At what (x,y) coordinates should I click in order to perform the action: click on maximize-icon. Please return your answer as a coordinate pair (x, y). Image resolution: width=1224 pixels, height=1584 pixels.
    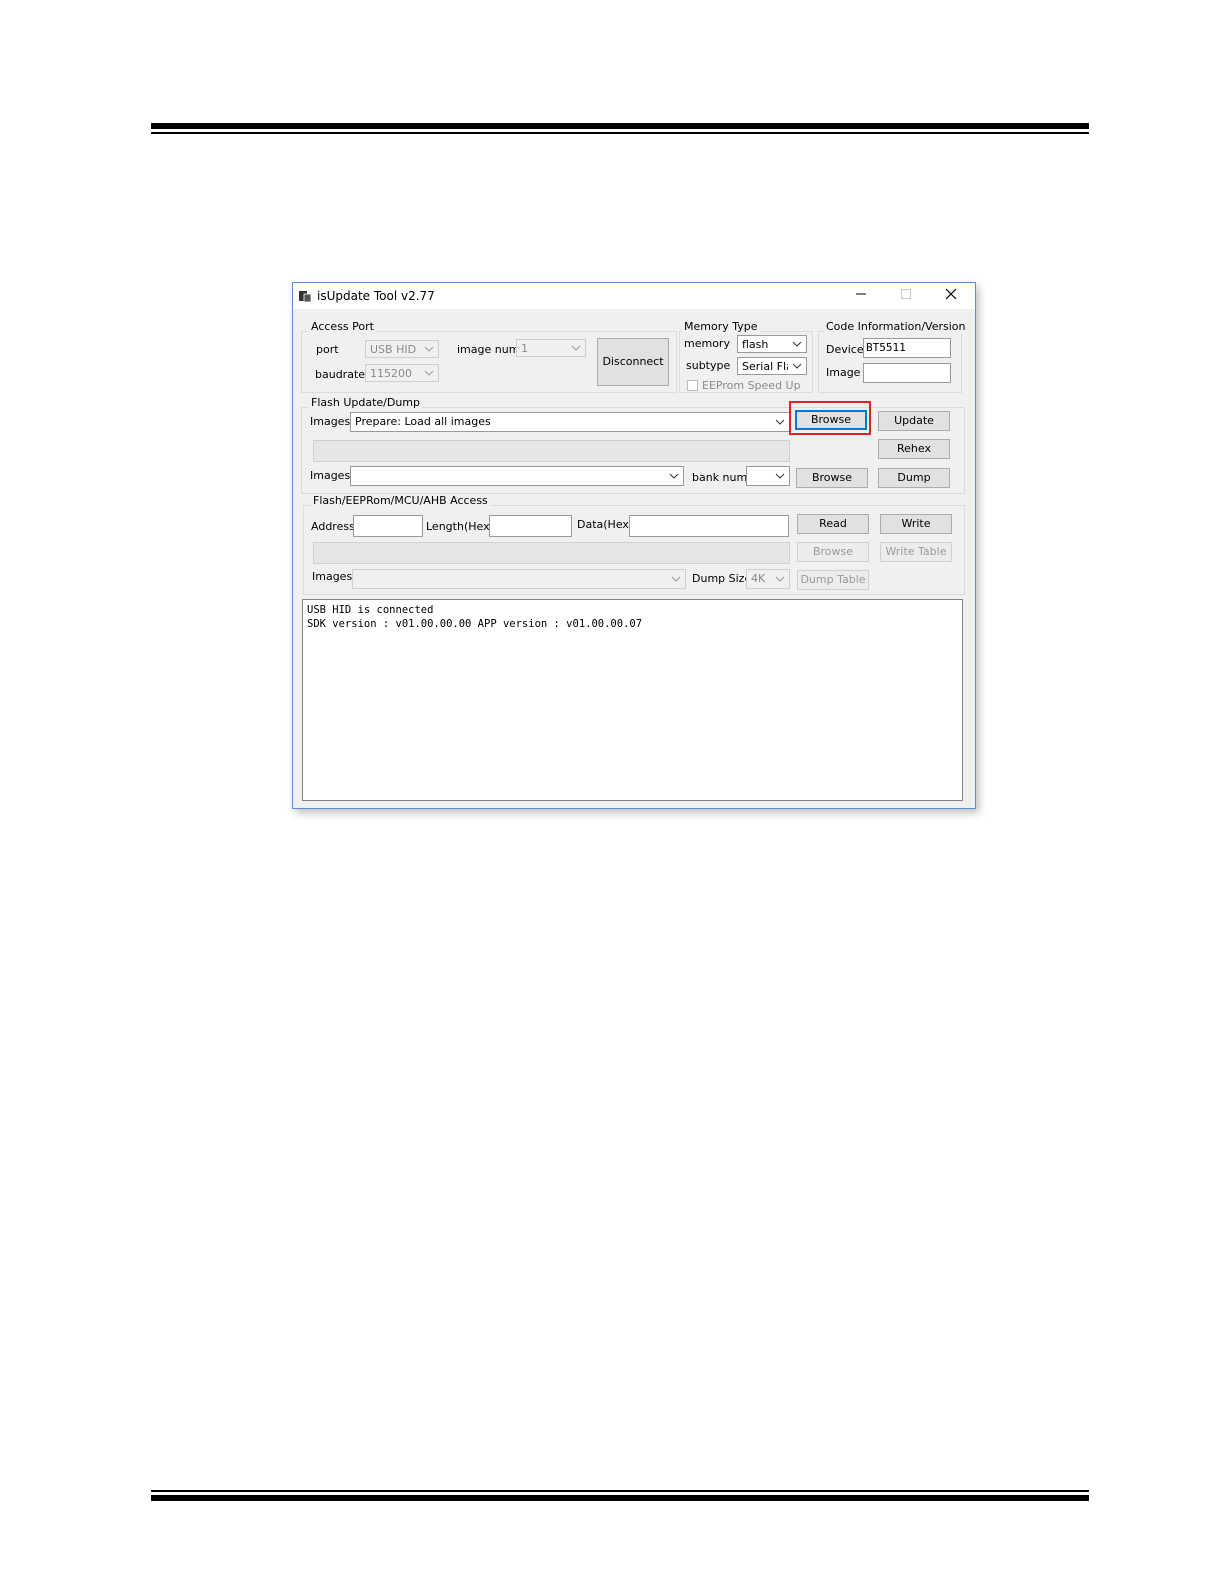
    Looking at the image, I should click on (906, 294).